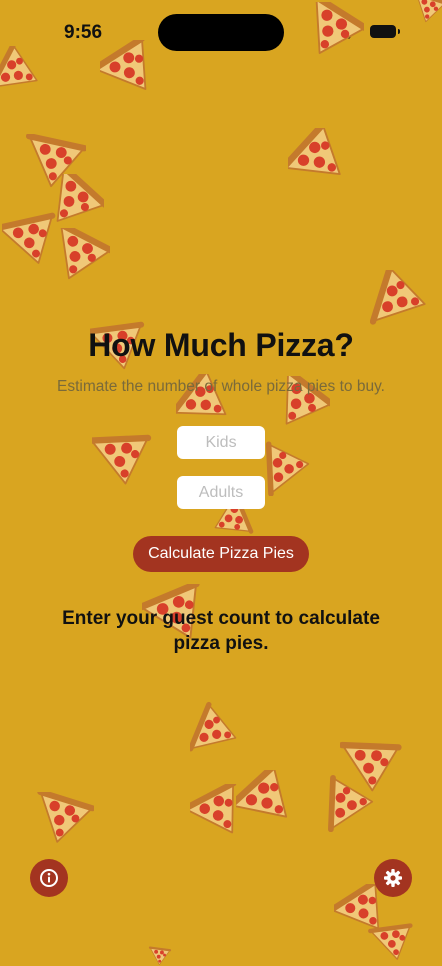 This screenshot has height=966, width=442. I want to click on gear-icon, so click(393, 878).